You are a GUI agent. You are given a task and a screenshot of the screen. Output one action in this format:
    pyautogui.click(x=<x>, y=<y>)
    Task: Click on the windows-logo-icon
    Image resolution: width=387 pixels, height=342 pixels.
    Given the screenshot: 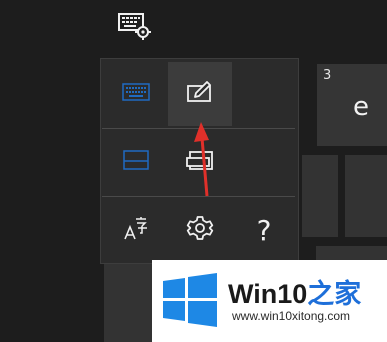 What is the action you would take?
    pyautogui.click(x=190, y=300)
    